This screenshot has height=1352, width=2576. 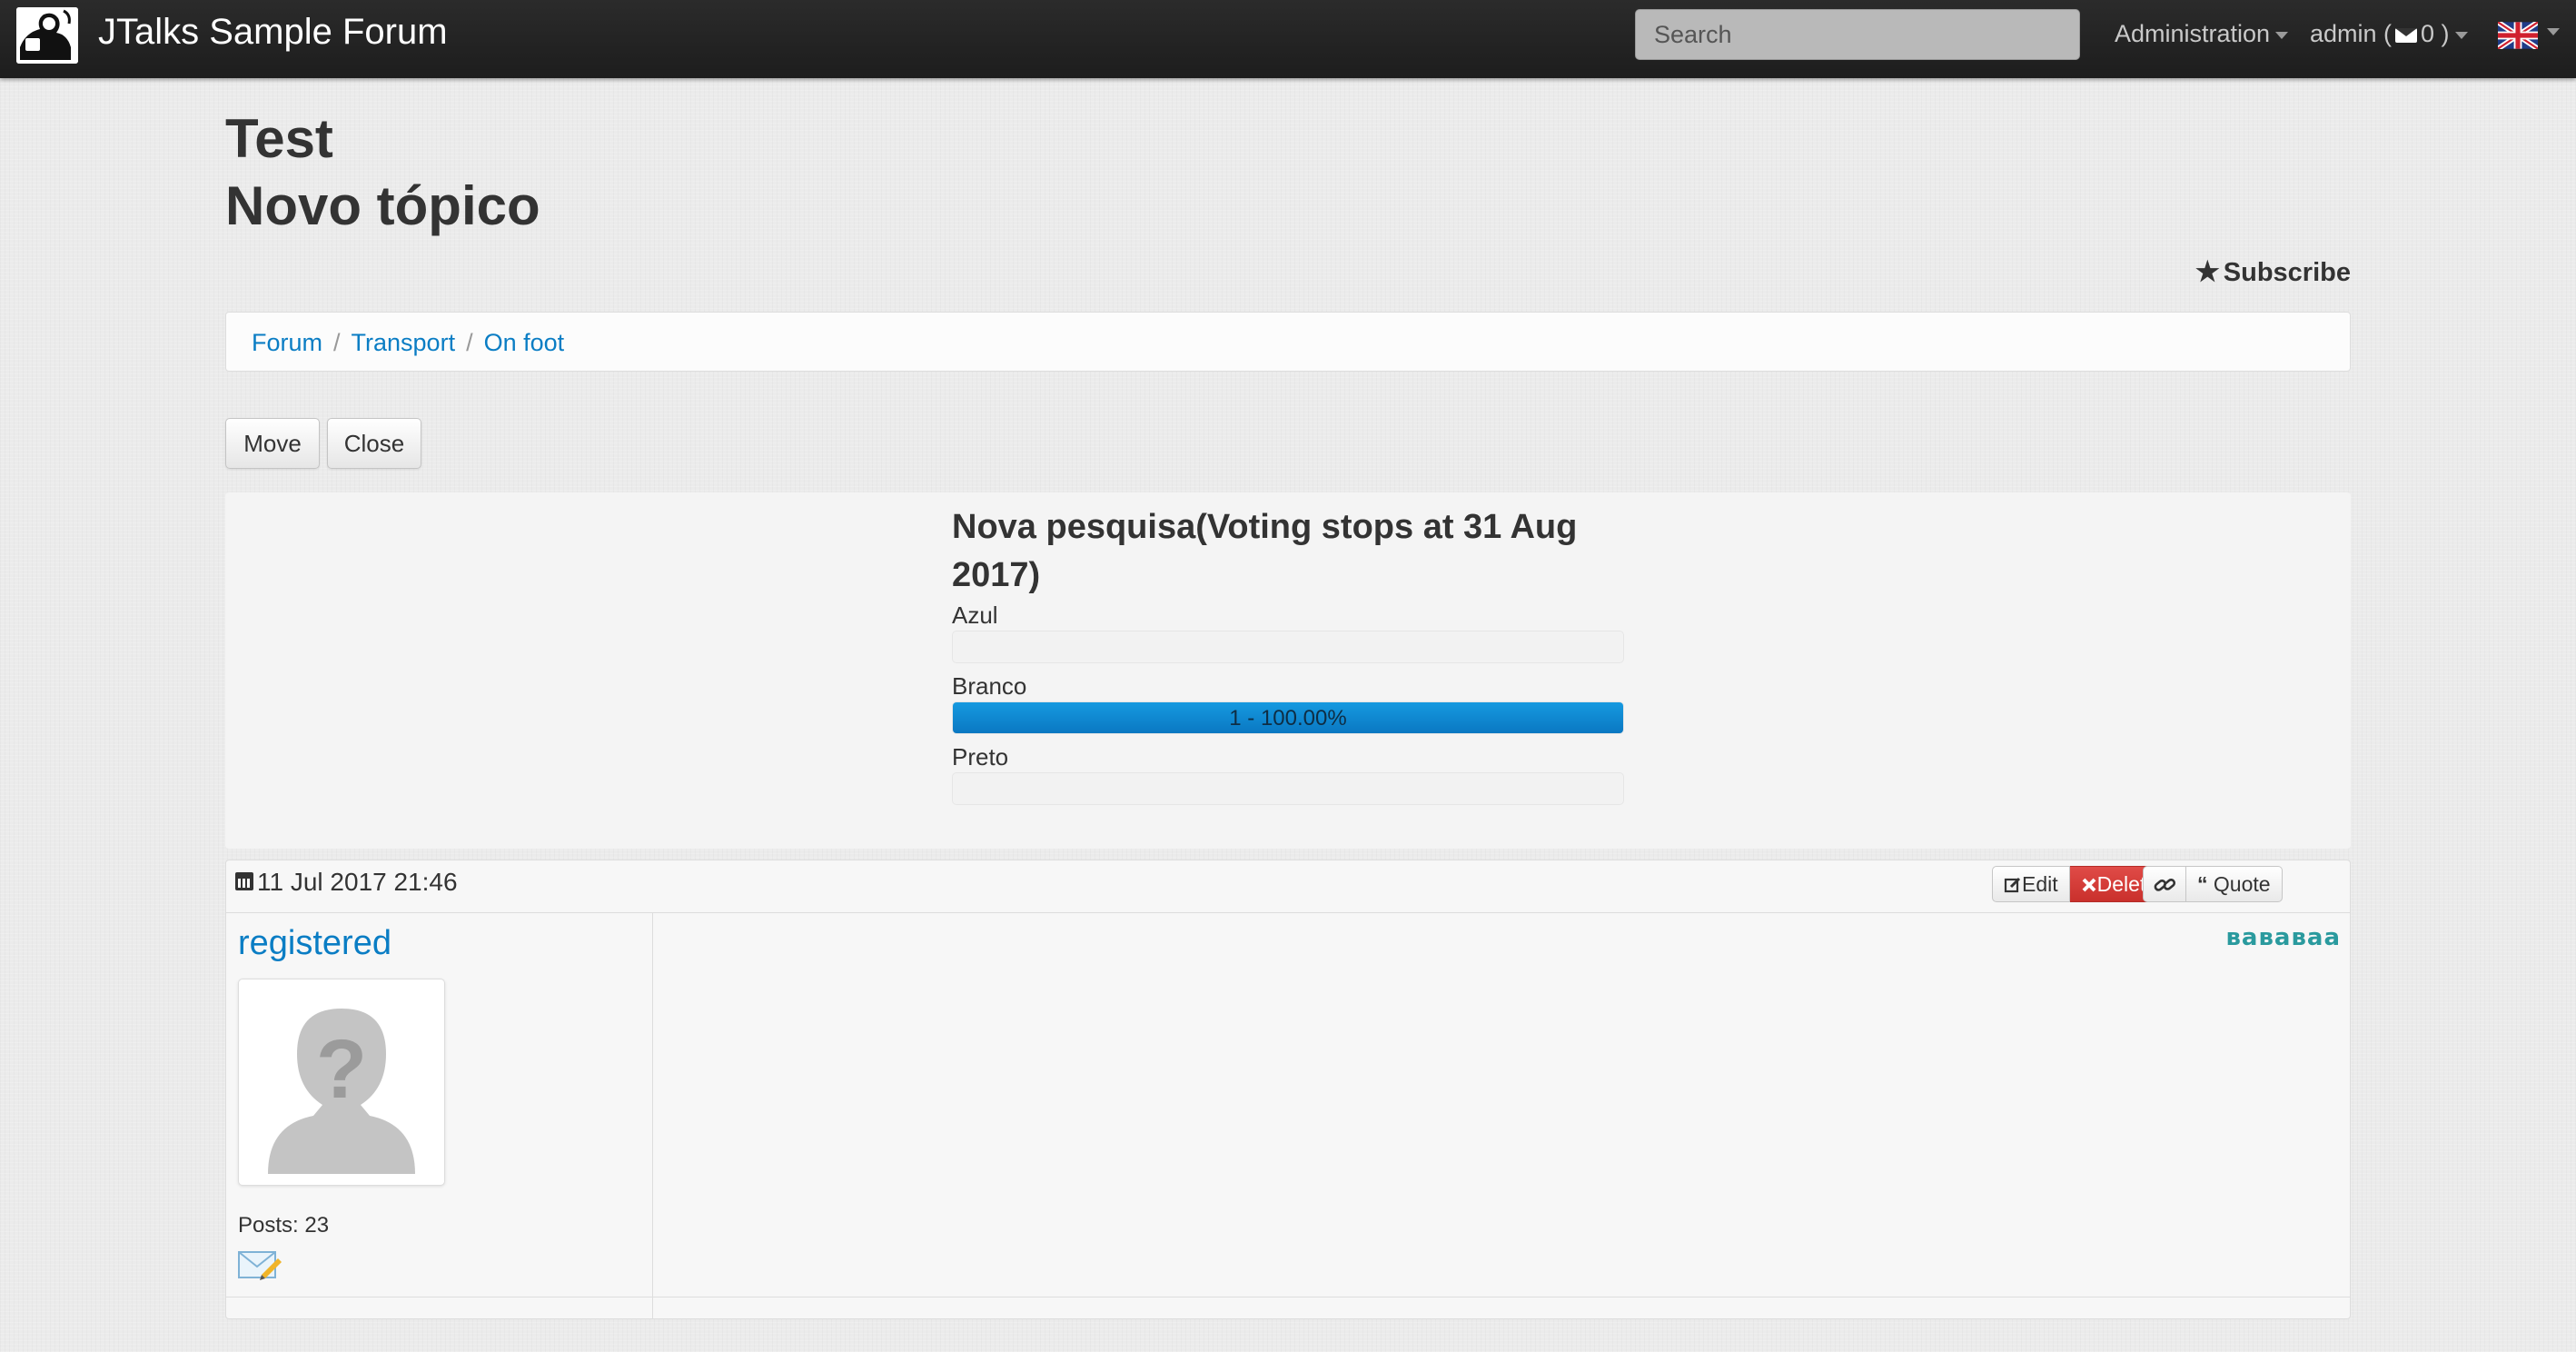 What do you see at coordinates (357, 882) in the screenshot?
I see `post-date-text: 11 Jul 2017 21:46` at bounding box center [357, 882].